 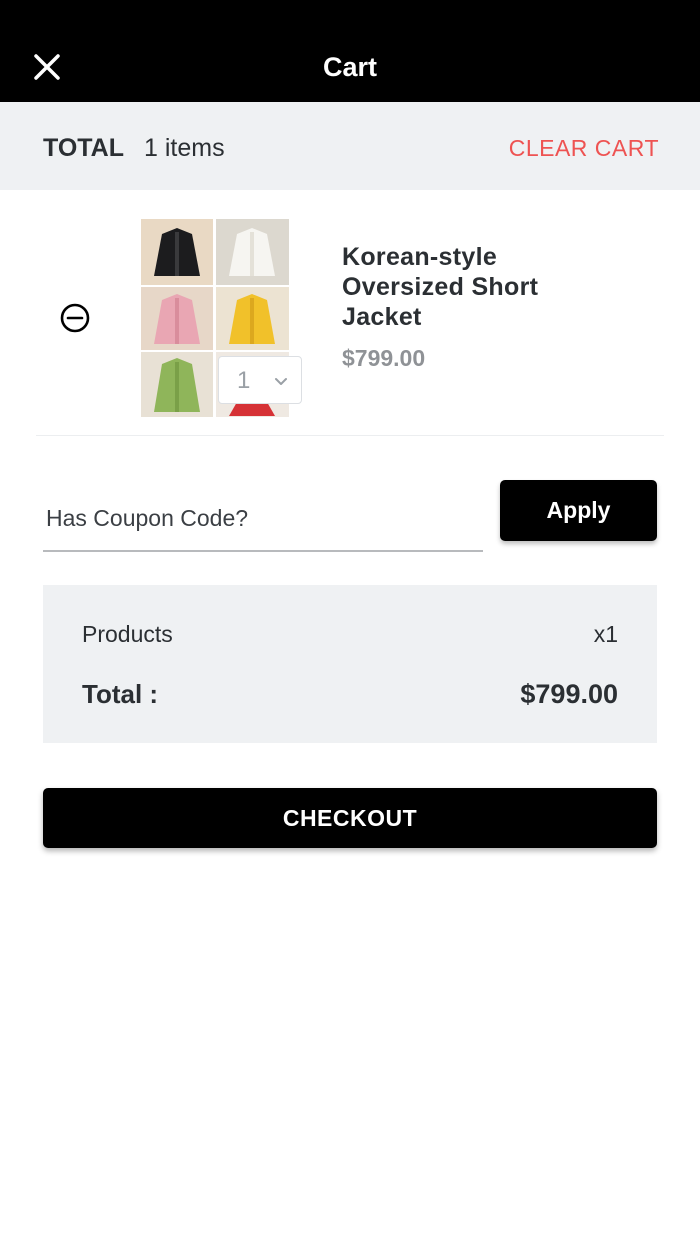 I want to click on app-header: Cart, so click(x=350, y=51).